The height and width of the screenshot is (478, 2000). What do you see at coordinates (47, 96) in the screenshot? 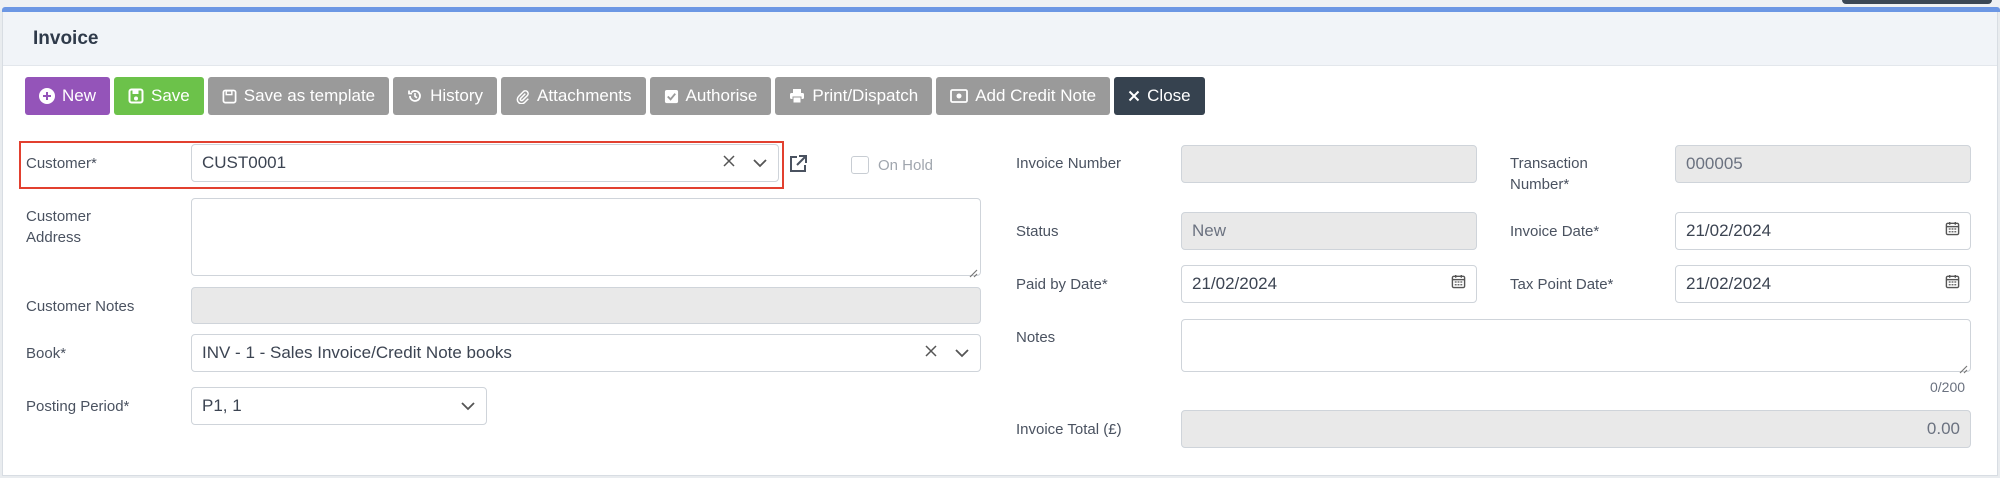
I see `plus-circle-icon` at bounding box center [47, 96].